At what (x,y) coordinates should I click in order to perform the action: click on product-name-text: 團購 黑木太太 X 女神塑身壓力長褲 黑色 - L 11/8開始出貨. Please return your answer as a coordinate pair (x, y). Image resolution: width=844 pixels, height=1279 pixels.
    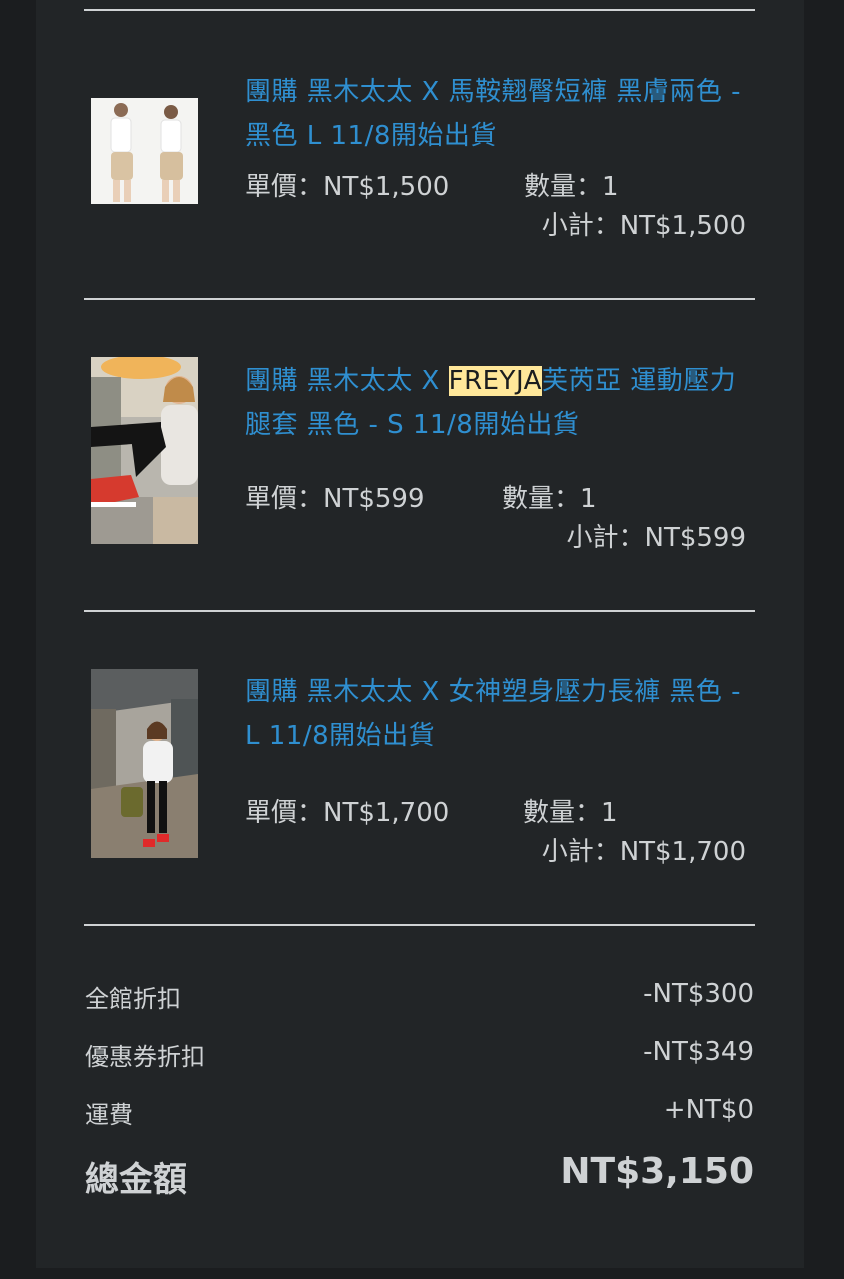
    Looking at the image, I should click on (493, 714).